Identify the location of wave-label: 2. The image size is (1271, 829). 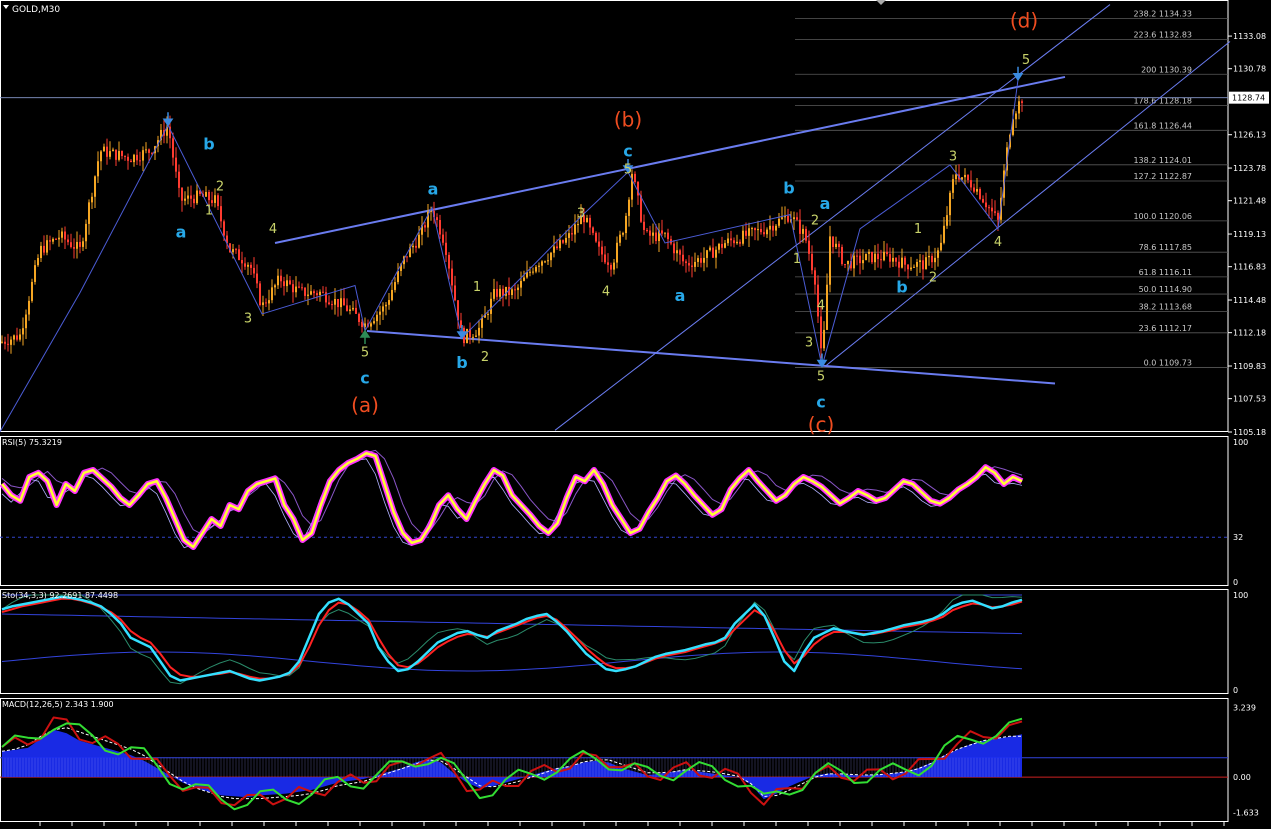
(485, 357).